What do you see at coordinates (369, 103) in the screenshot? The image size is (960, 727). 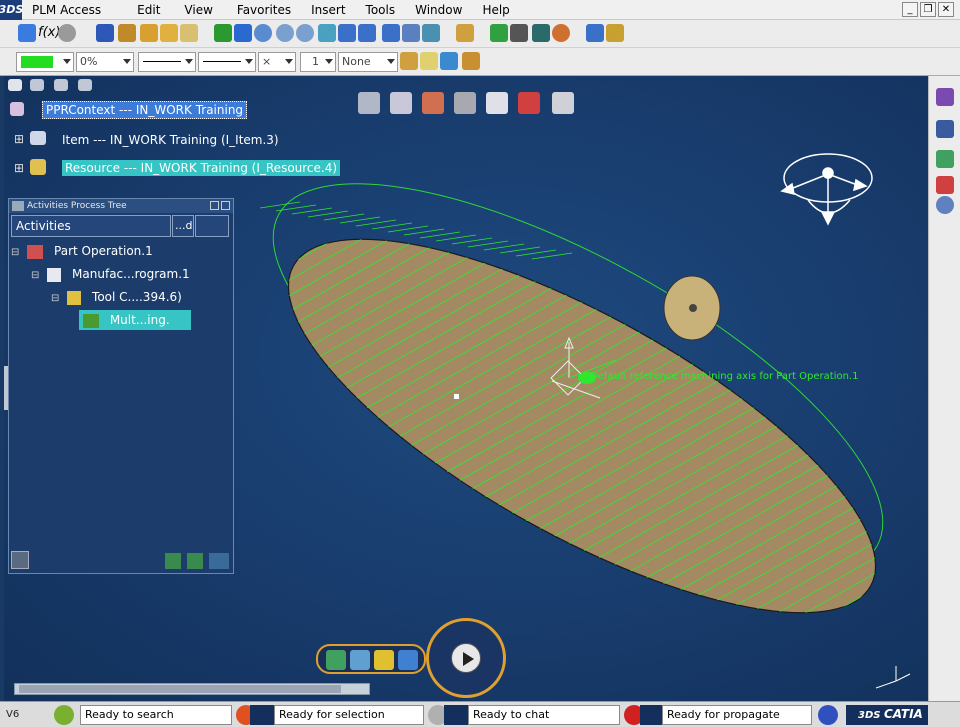 I see `machine-icon` at bounding box center [369, 103].